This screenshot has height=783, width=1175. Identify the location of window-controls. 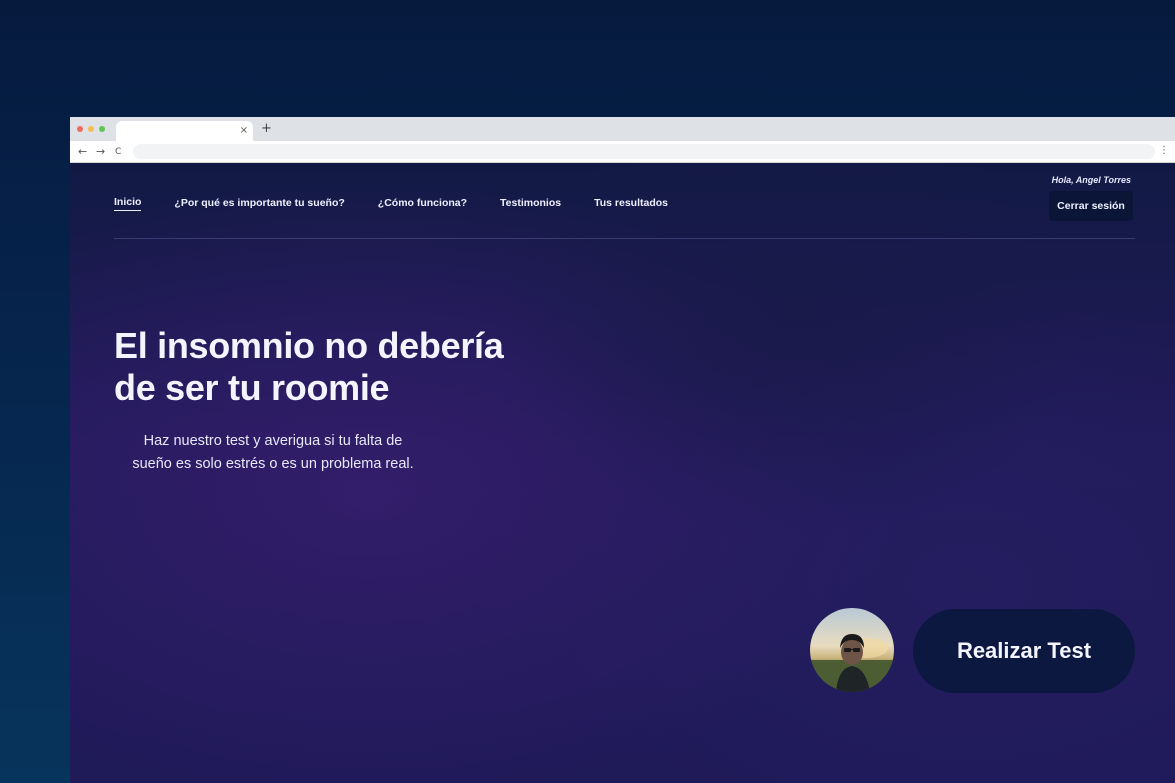
(91, 129).